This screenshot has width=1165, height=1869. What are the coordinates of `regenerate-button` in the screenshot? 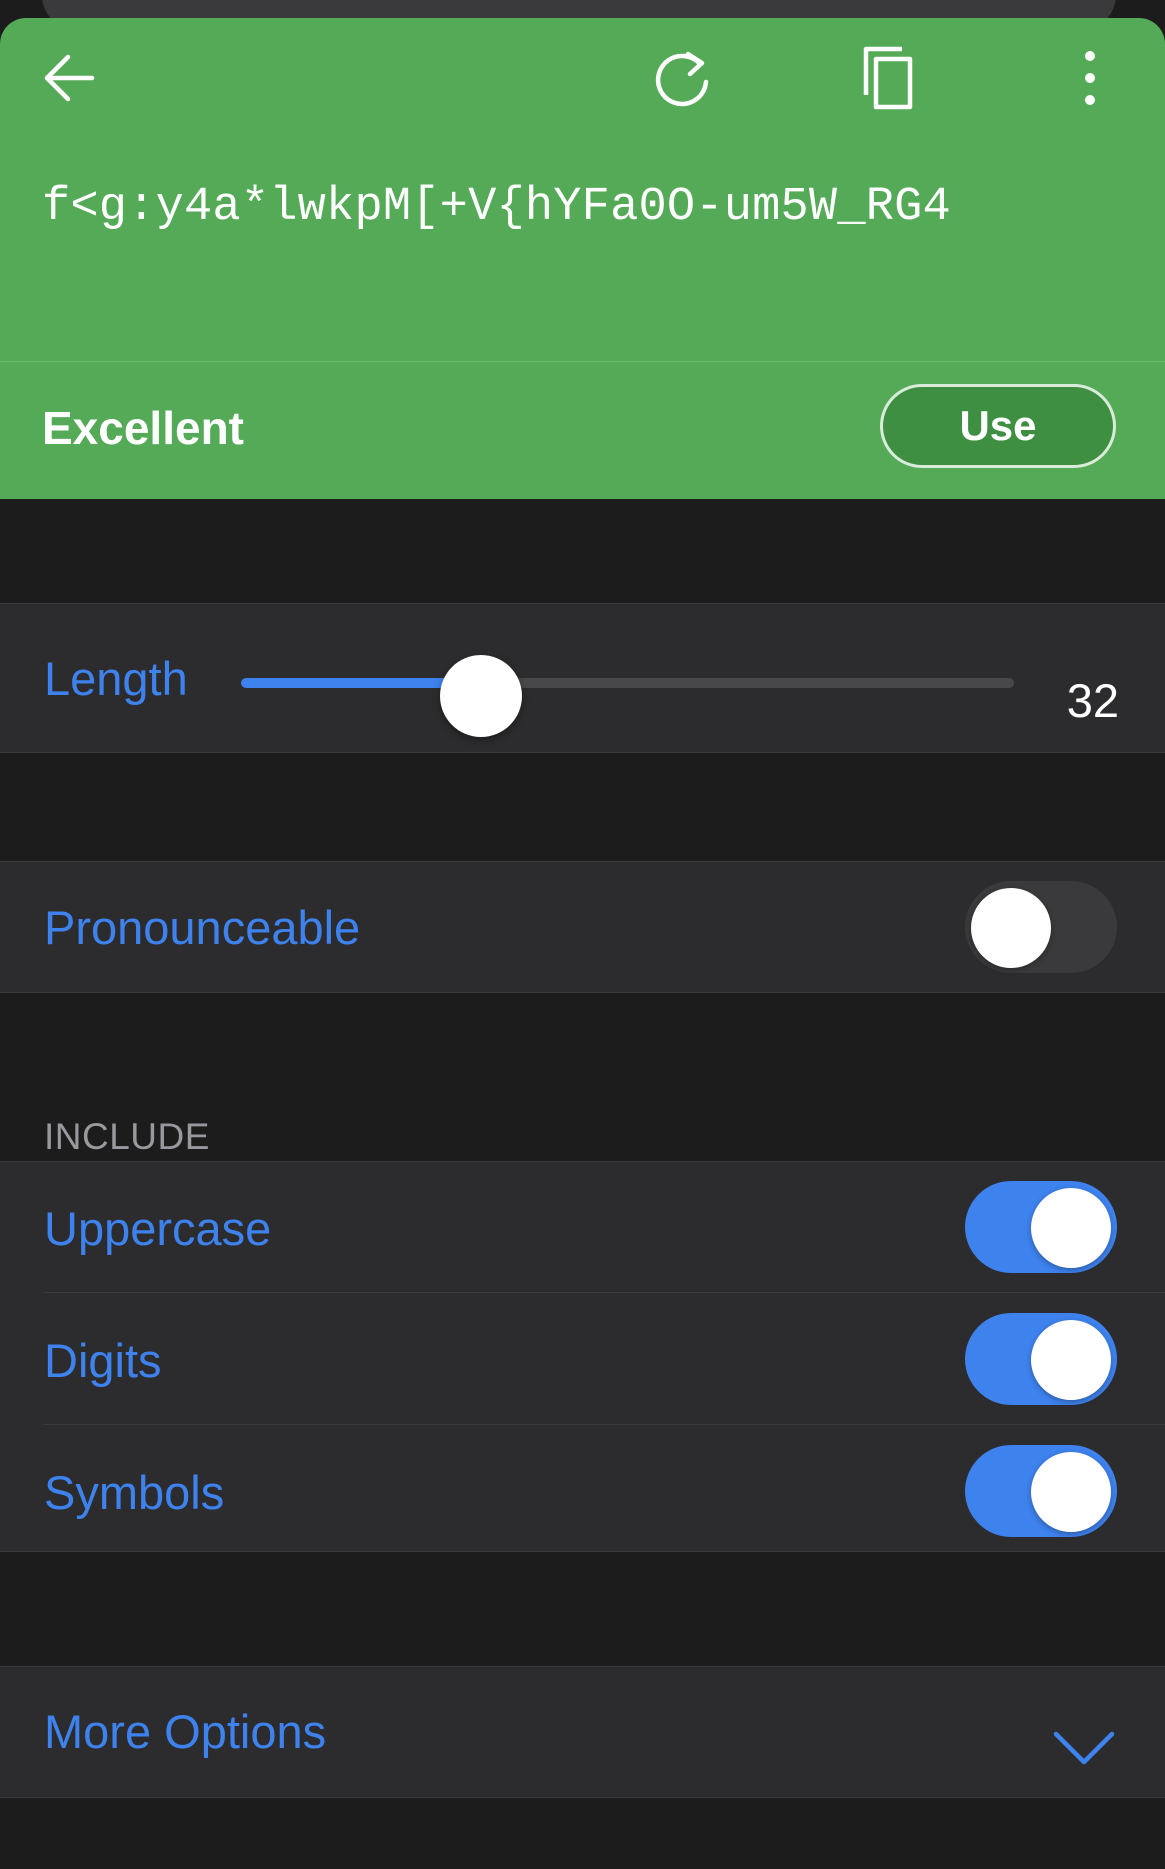 It's located at (682, 78).